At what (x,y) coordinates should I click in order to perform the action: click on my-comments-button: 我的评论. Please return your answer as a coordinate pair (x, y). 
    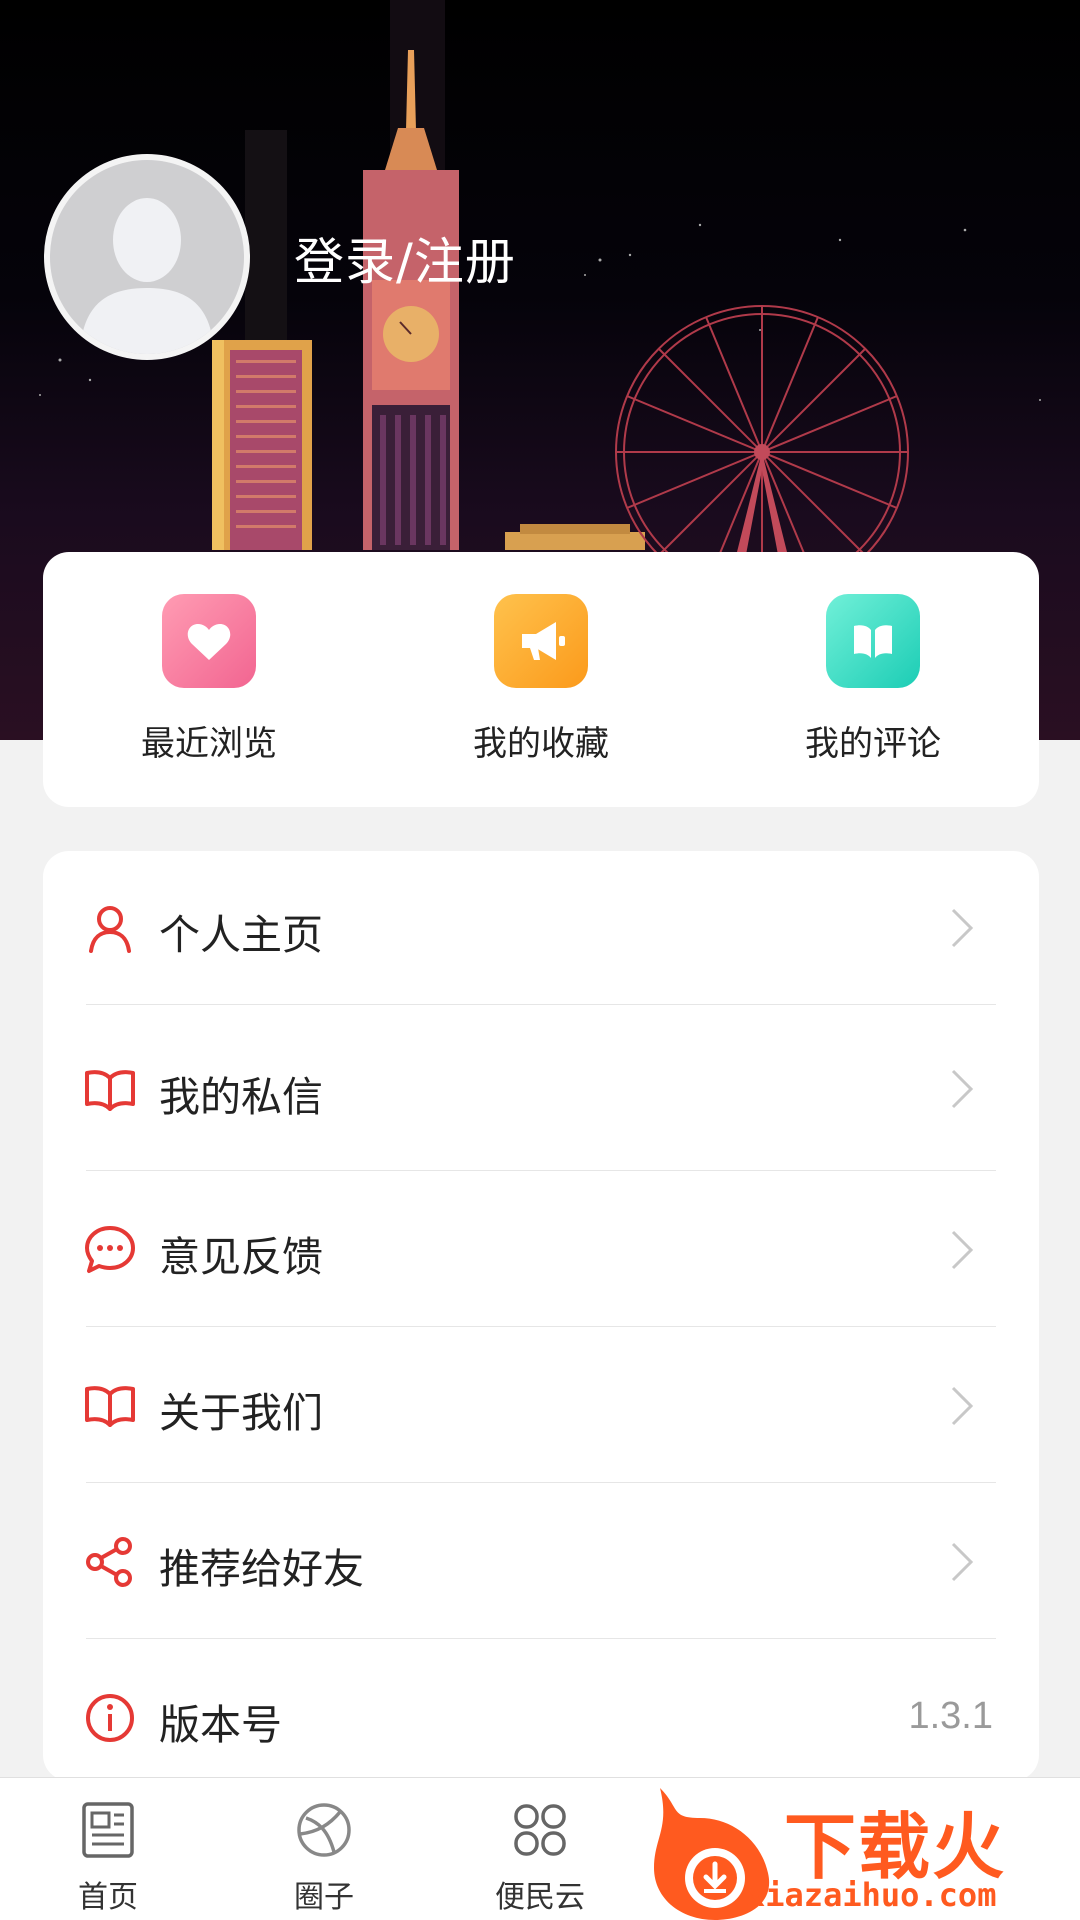
    Looking at the image, I should click on (873, 679).